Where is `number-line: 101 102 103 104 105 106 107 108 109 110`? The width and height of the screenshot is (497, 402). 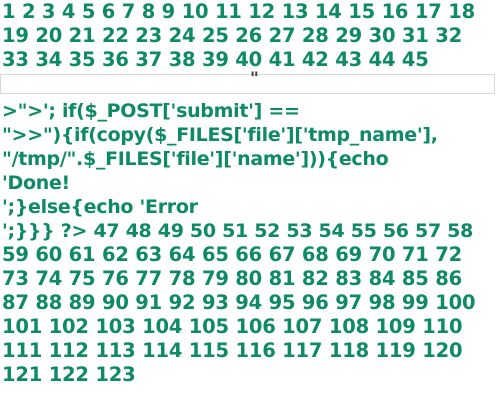
number-line: 101 102 103 104 105 106 107 108 109 110 is located at coordinates (232, 326).